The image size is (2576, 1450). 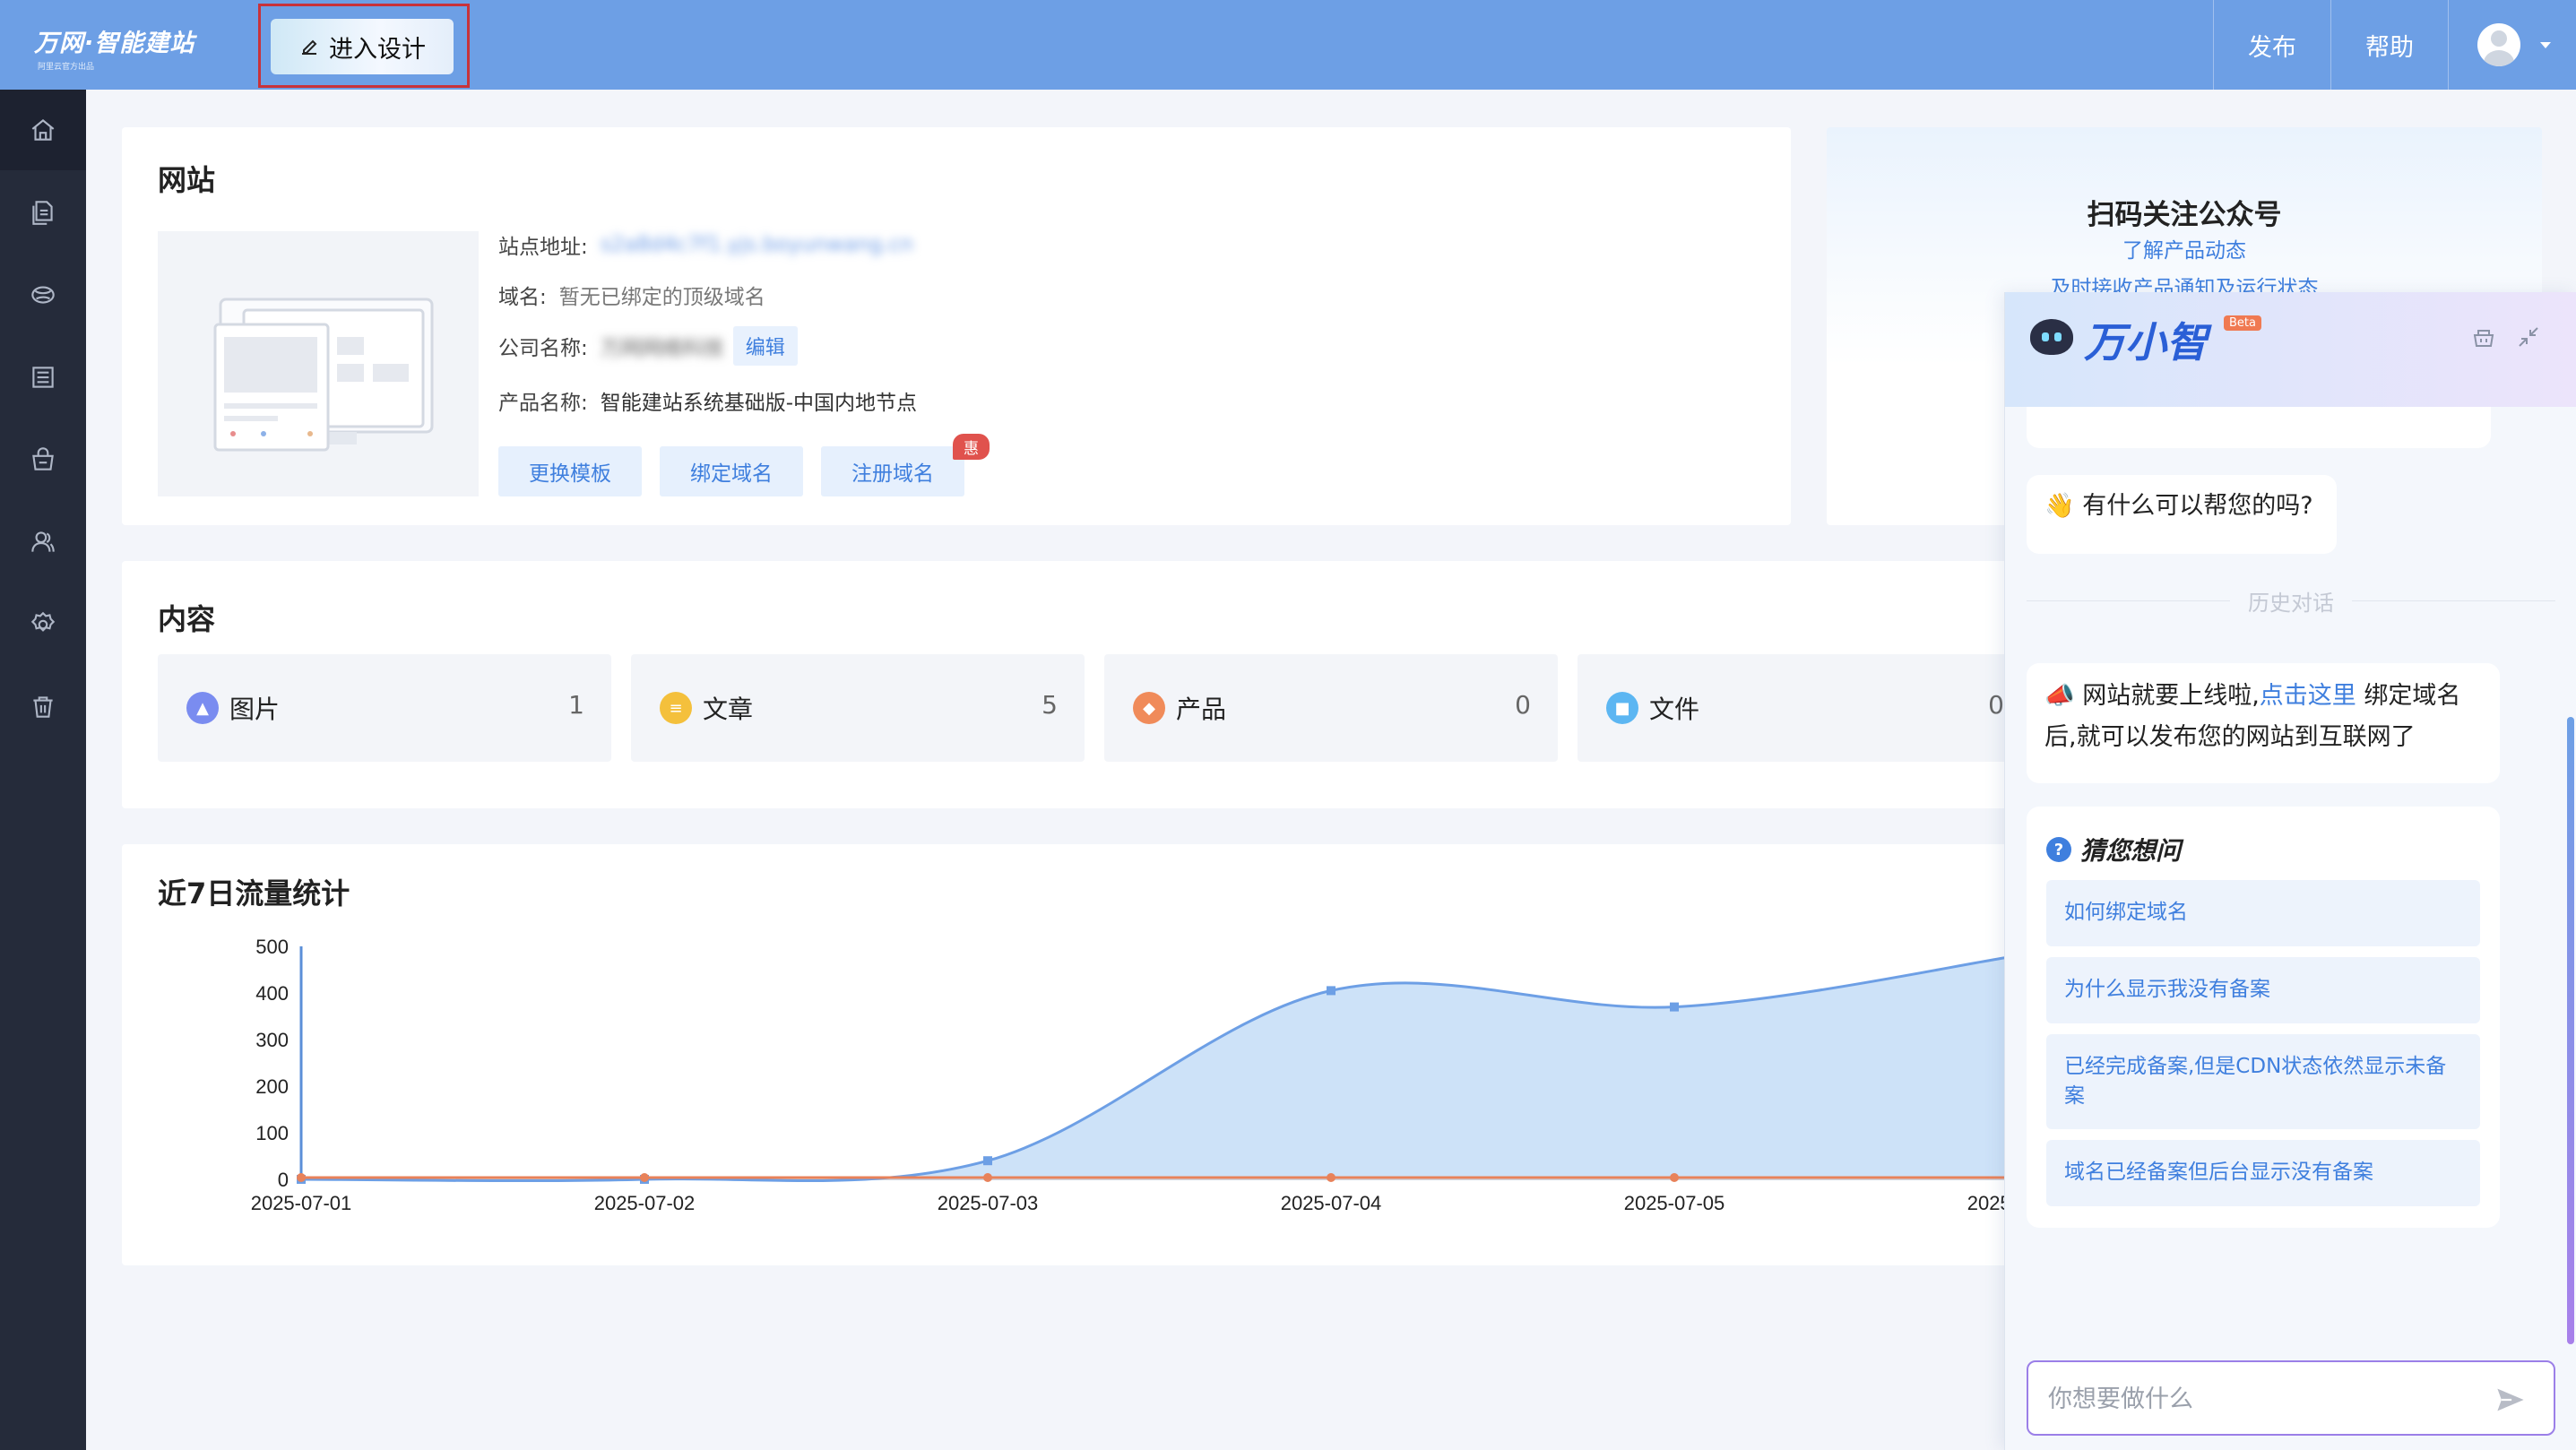 What do you see at coordinates (272, 993) in the screenshot?
I see `y-tick-label: 400` at bounding box center [272, 993].